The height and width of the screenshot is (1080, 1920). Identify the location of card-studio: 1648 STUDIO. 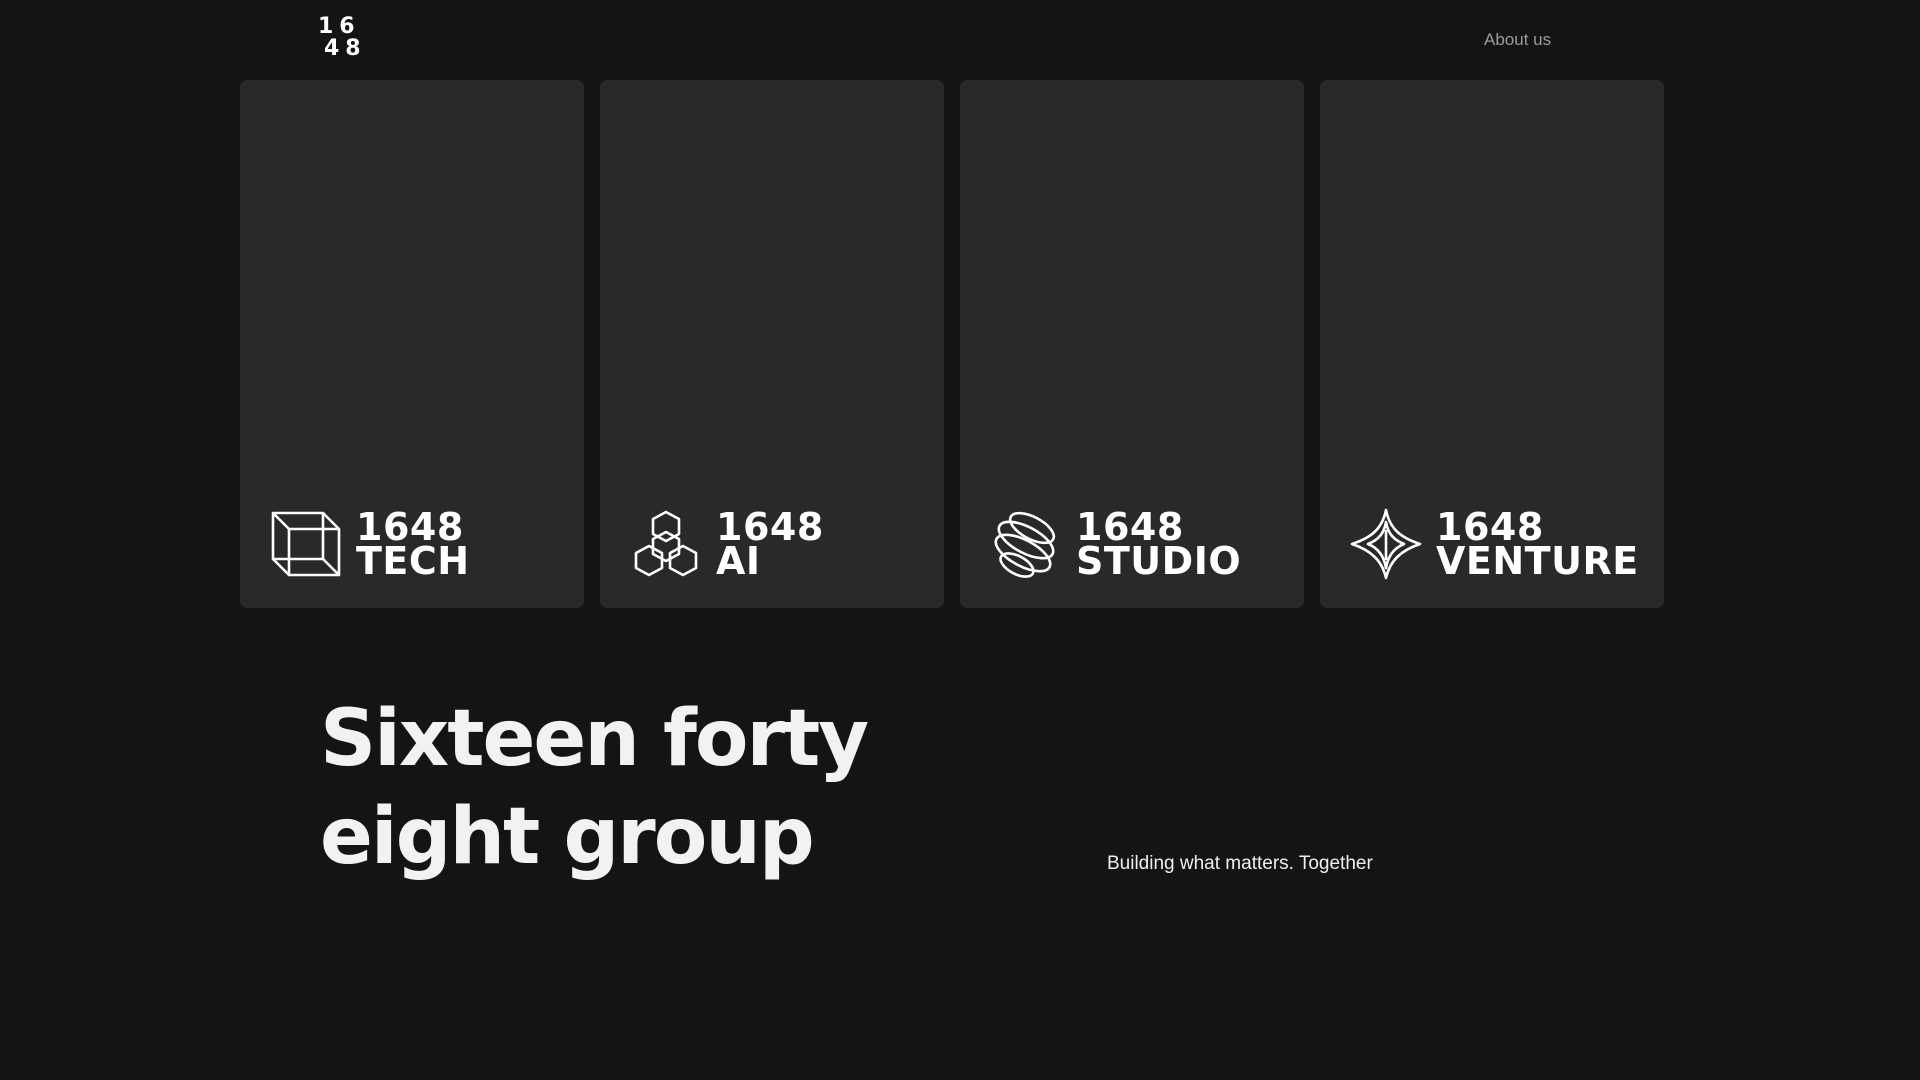
(1132, 344).